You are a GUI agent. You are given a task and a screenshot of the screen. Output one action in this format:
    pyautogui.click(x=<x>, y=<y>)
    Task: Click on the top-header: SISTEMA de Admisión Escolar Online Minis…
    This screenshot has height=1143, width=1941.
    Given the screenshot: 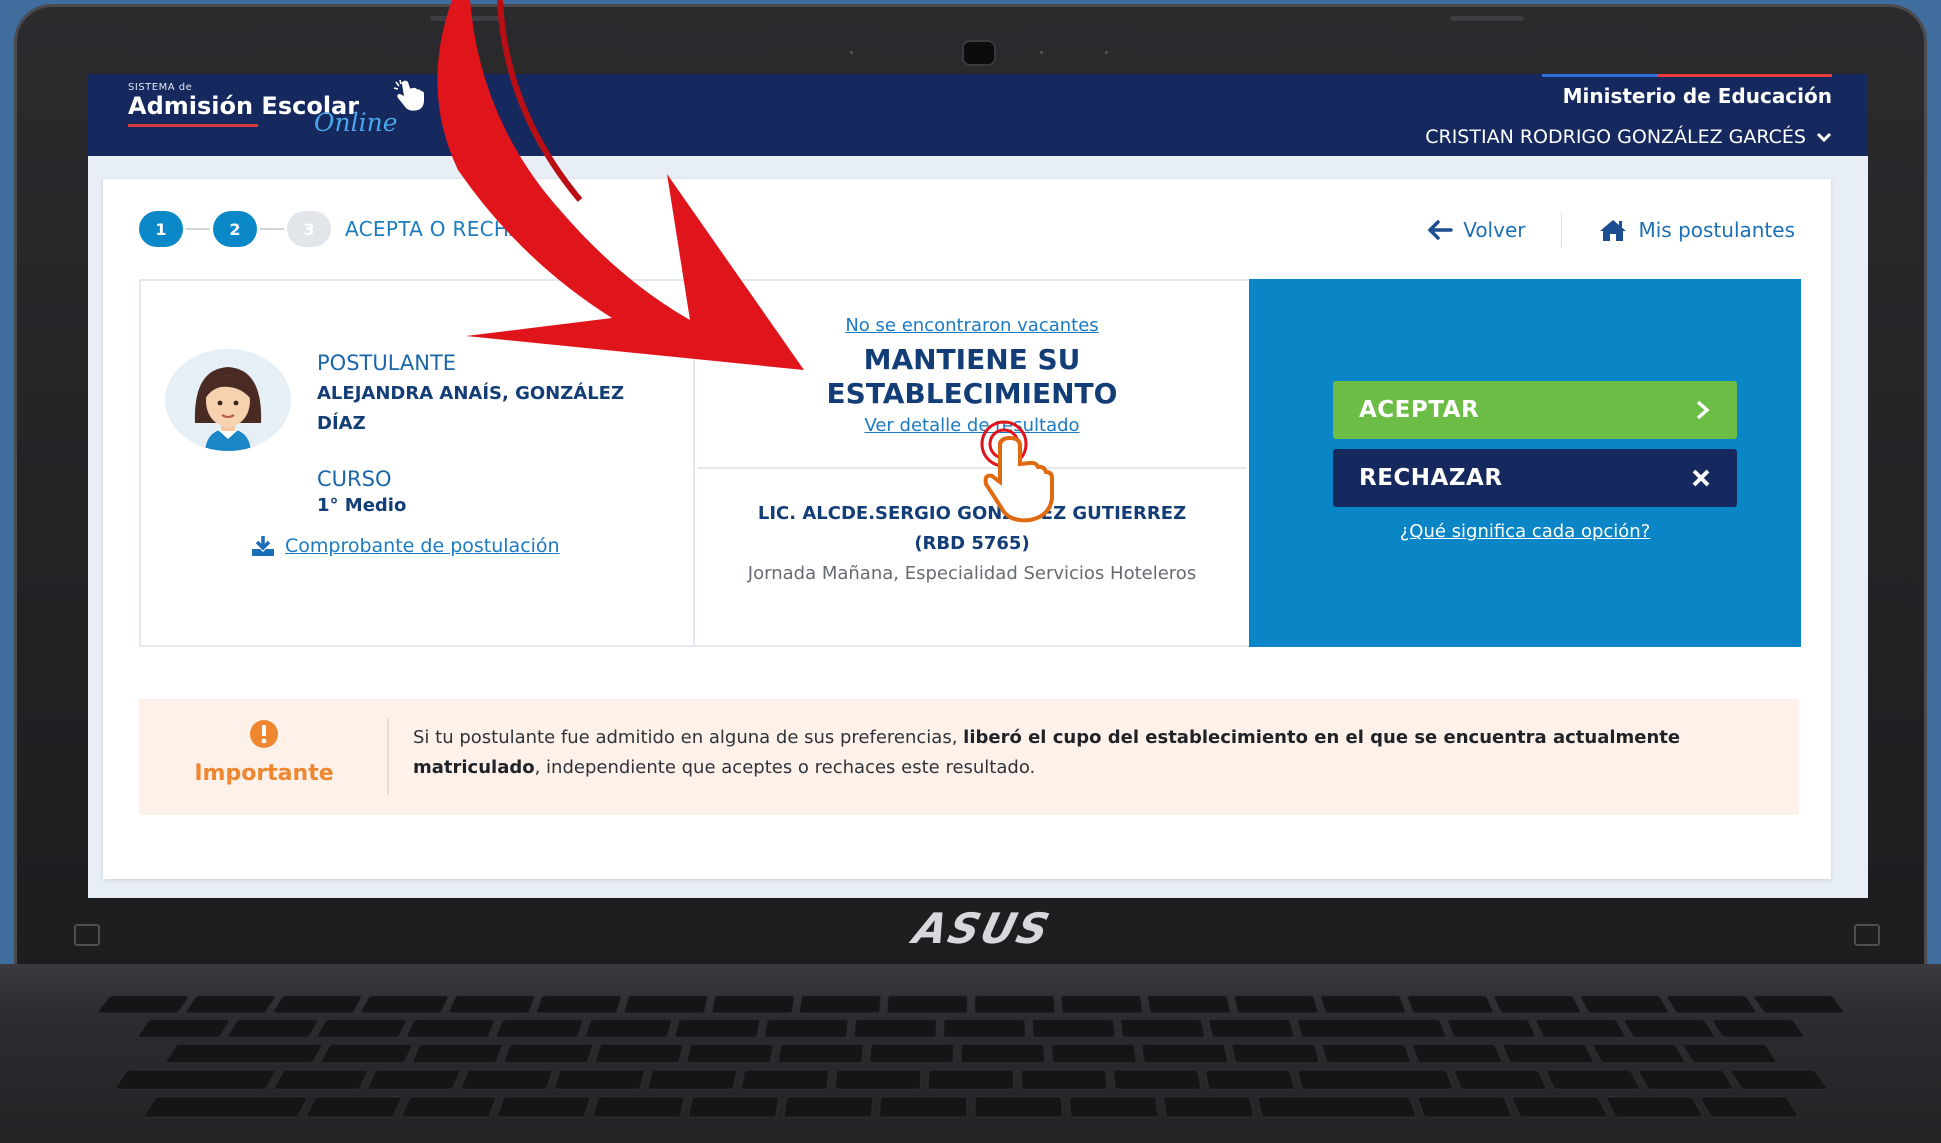 What is the action you would take?
    pyautogui.click(x=978, y=115)
    